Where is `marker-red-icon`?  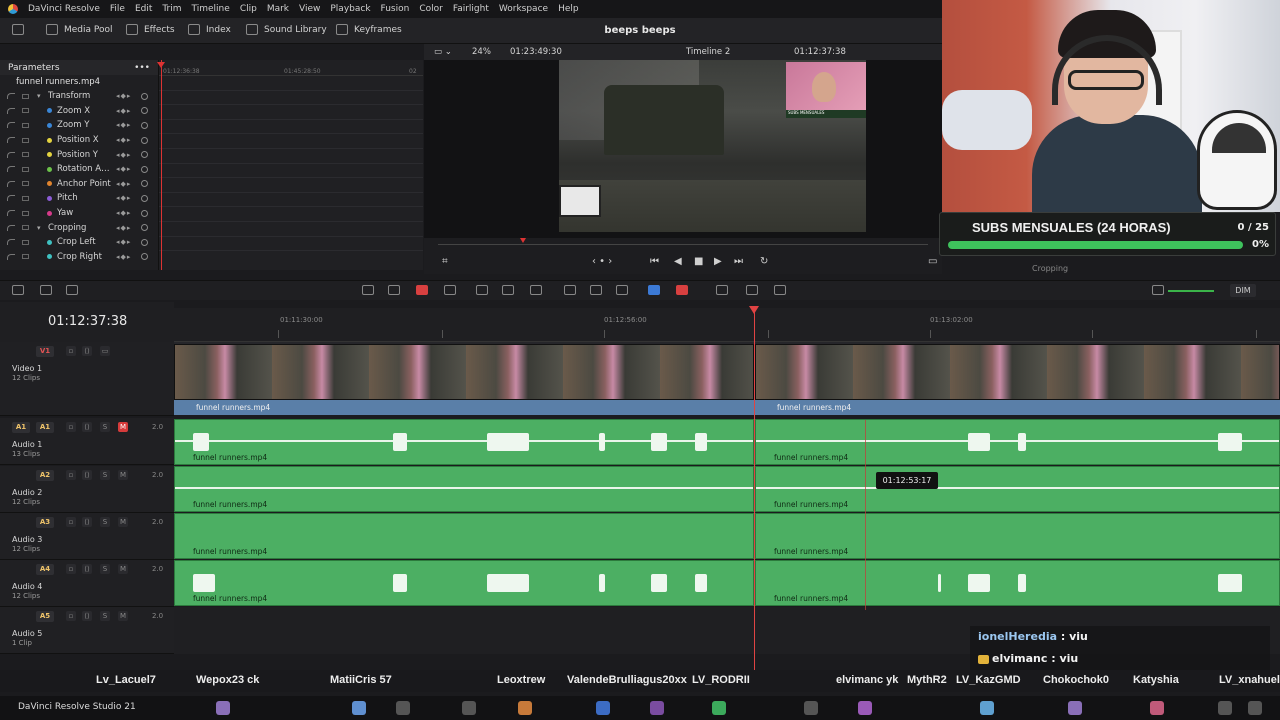 marker-red-icon is located at coordinates (682, 290).